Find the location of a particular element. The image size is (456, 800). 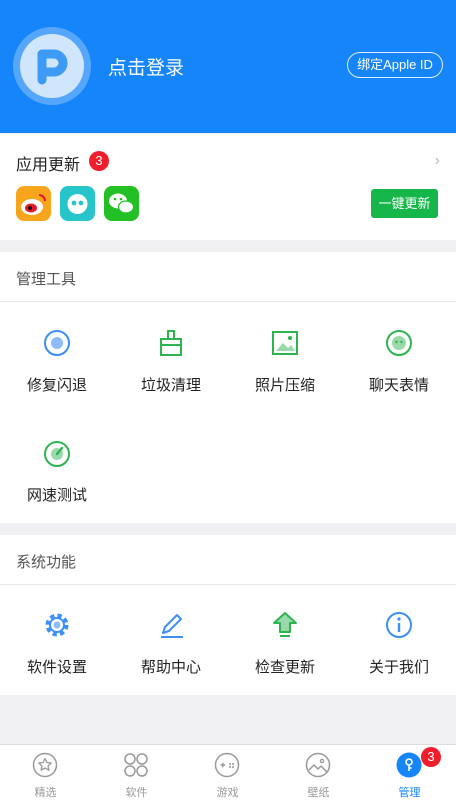

tool-label: 修复闪退 is located at coordinates (56, 385).